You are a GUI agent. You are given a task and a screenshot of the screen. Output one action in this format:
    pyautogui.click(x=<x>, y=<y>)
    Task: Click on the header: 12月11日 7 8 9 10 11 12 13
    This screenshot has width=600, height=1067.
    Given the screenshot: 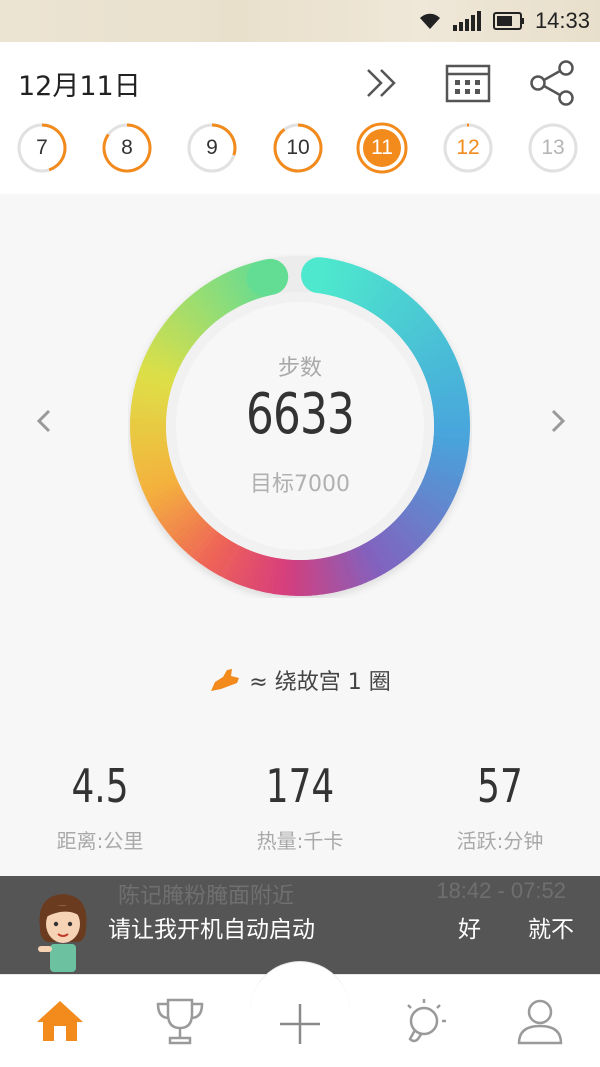 What is the action you would take?
    pyautogui.click(x=300, y=118)
    